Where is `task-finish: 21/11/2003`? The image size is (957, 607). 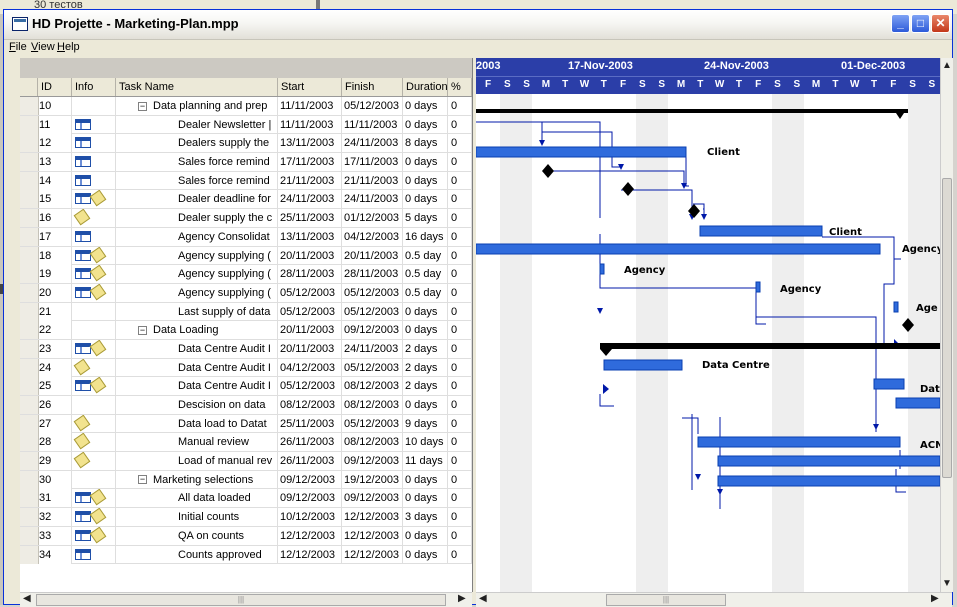
task-finish: 21/11/2003 is located at coordinates (372, 180).